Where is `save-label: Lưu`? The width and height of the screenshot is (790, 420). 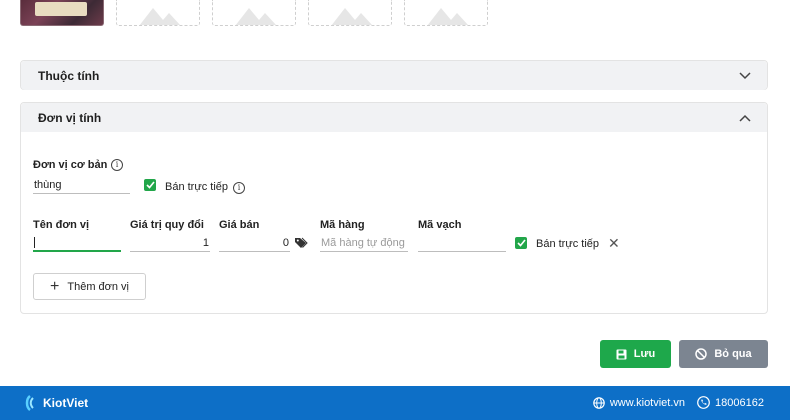 save-label: Lưu is located at coordinates (644, 354).